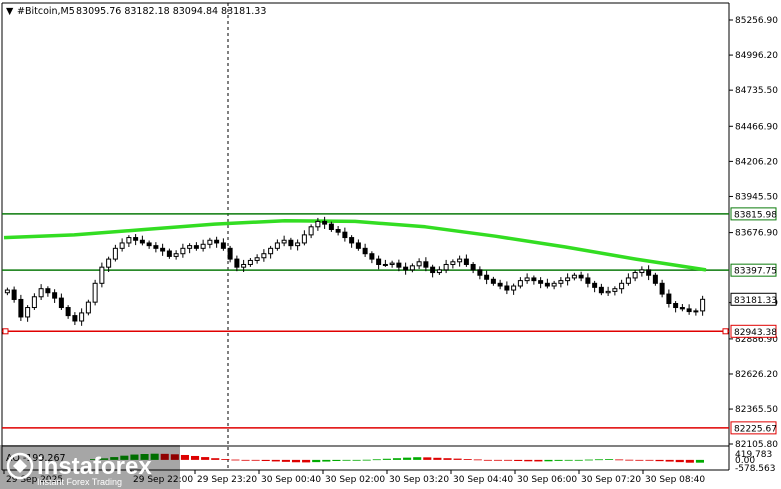 Image resolution: width=781 pixels, height=489 pixels. Describe the element at coordinates (171, 11) in the screenshot. I see `ohlc-values: 83095.76 83182.18 83094.84 83181.33` at that location.